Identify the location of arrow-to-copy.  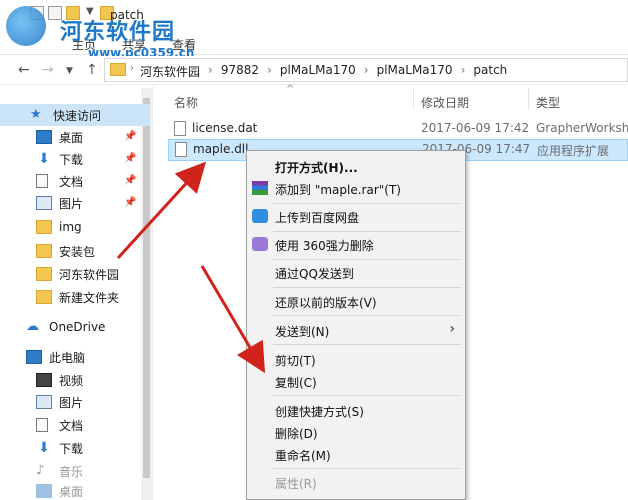
(233, 319).